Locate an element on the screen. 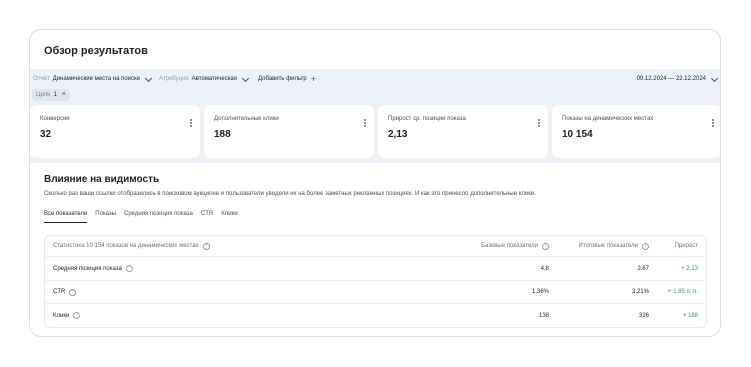  attribution-select: Атрибуция Автоматическая is located at coordinates (204, 79).